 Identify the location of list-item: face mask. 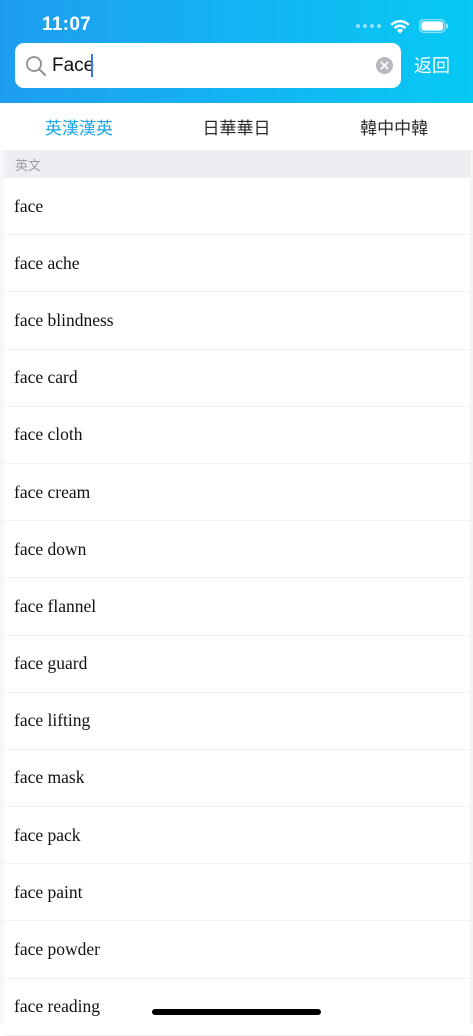
(237, 779).